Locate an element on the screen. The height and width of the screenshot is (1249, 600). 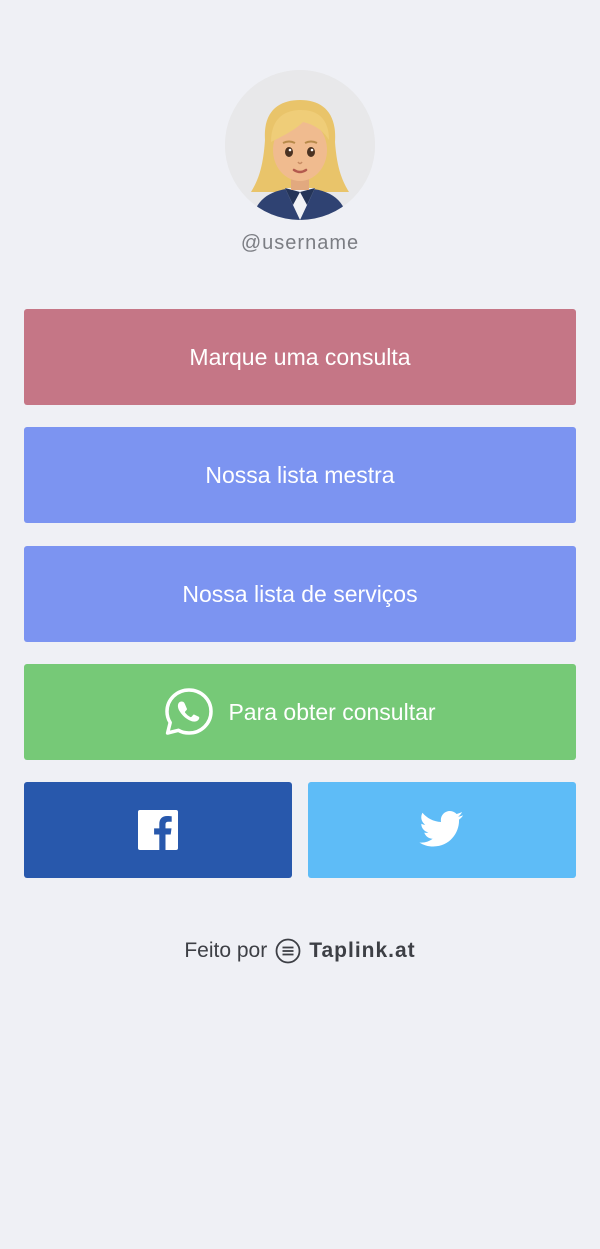
button-nossa-lista-mestra: Nossa lista mestra is located at coordinates (300, 475).